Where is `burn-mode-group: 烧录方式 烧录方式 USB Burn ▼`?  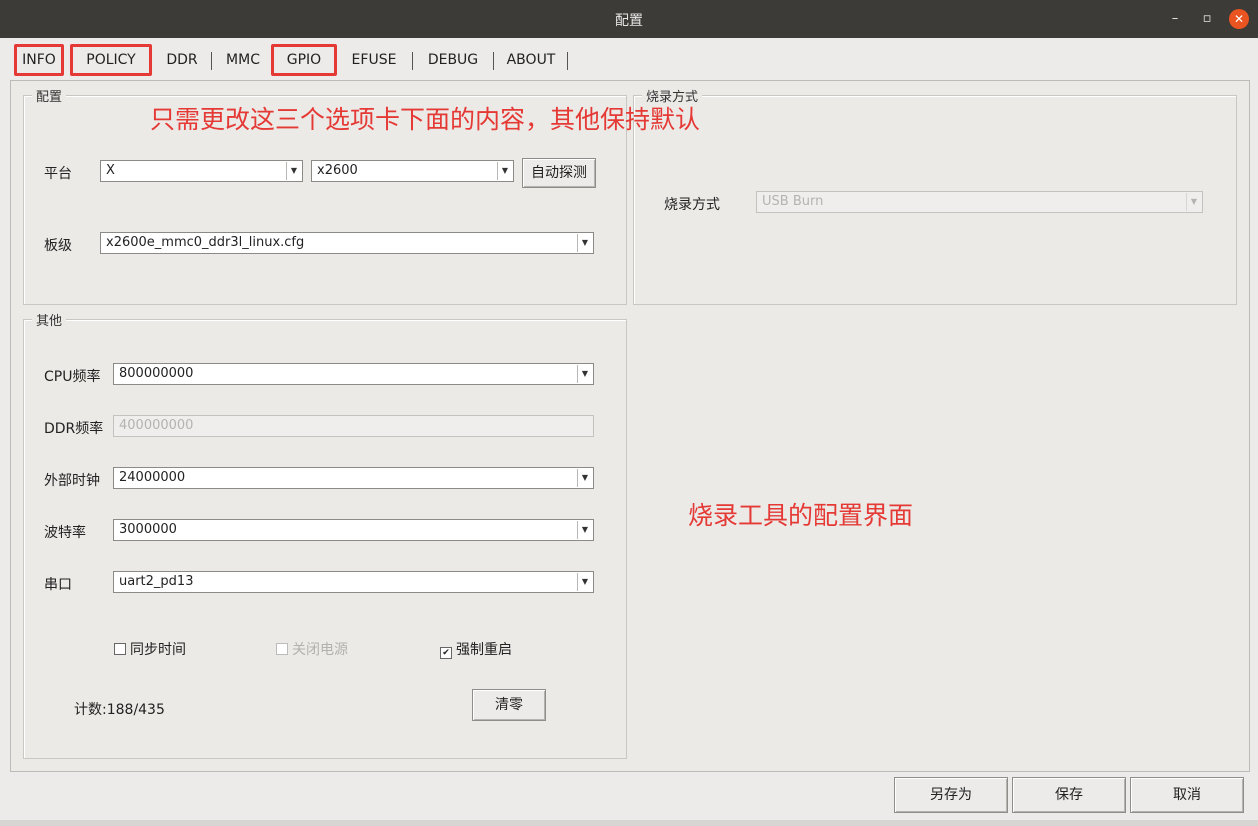
burn-mode-group: 烧录方式 烧录方式 USB Burn ▼ is located at coordinates (935, 195).